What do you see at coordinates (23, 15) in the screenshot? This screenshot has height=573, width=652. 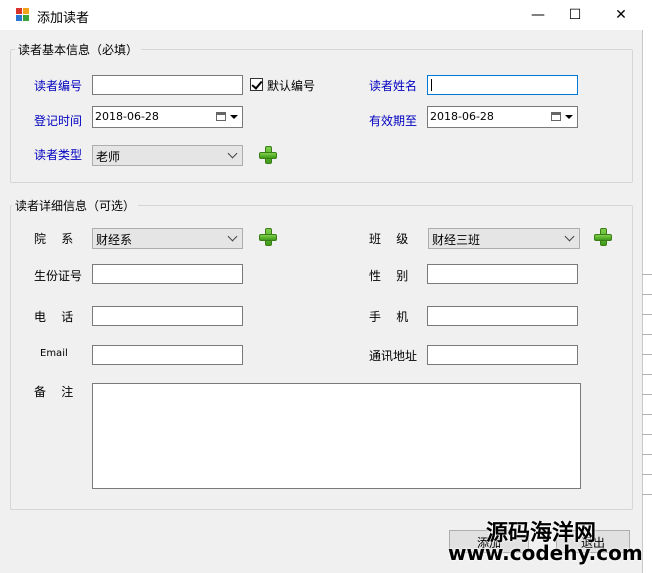 I see `app-icon` at bounding box center [23, 15].